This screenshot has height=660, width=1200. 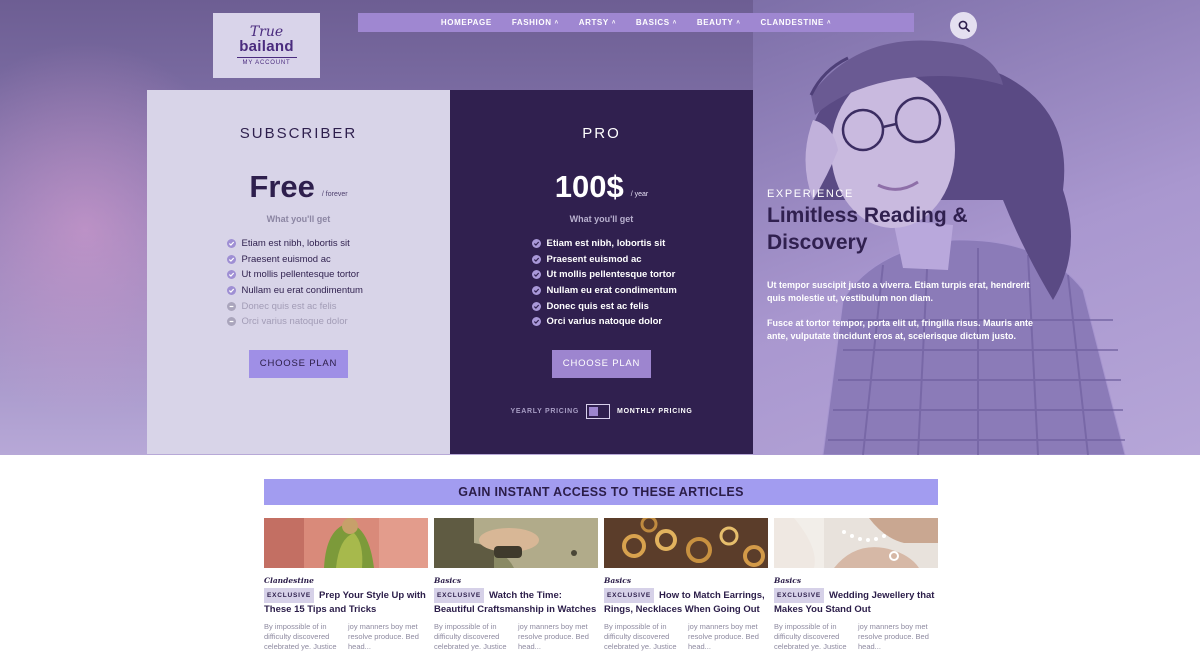 I want to click on logo-divider, so click(x=266, y=57).